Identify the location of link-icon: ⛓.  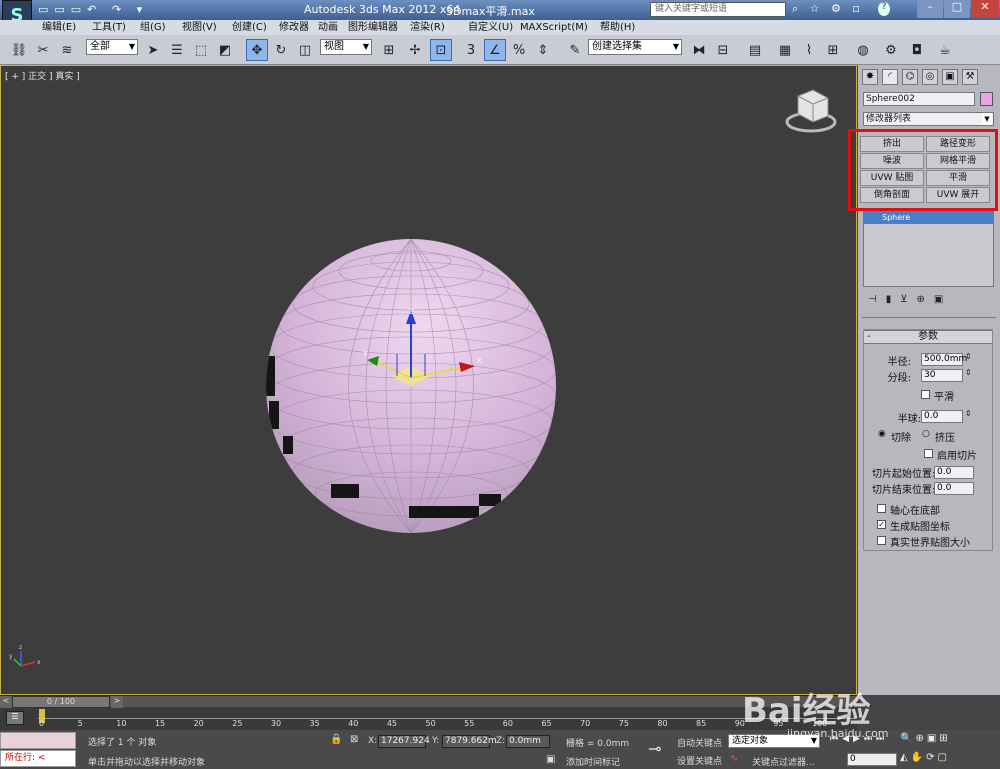
(19, 50).